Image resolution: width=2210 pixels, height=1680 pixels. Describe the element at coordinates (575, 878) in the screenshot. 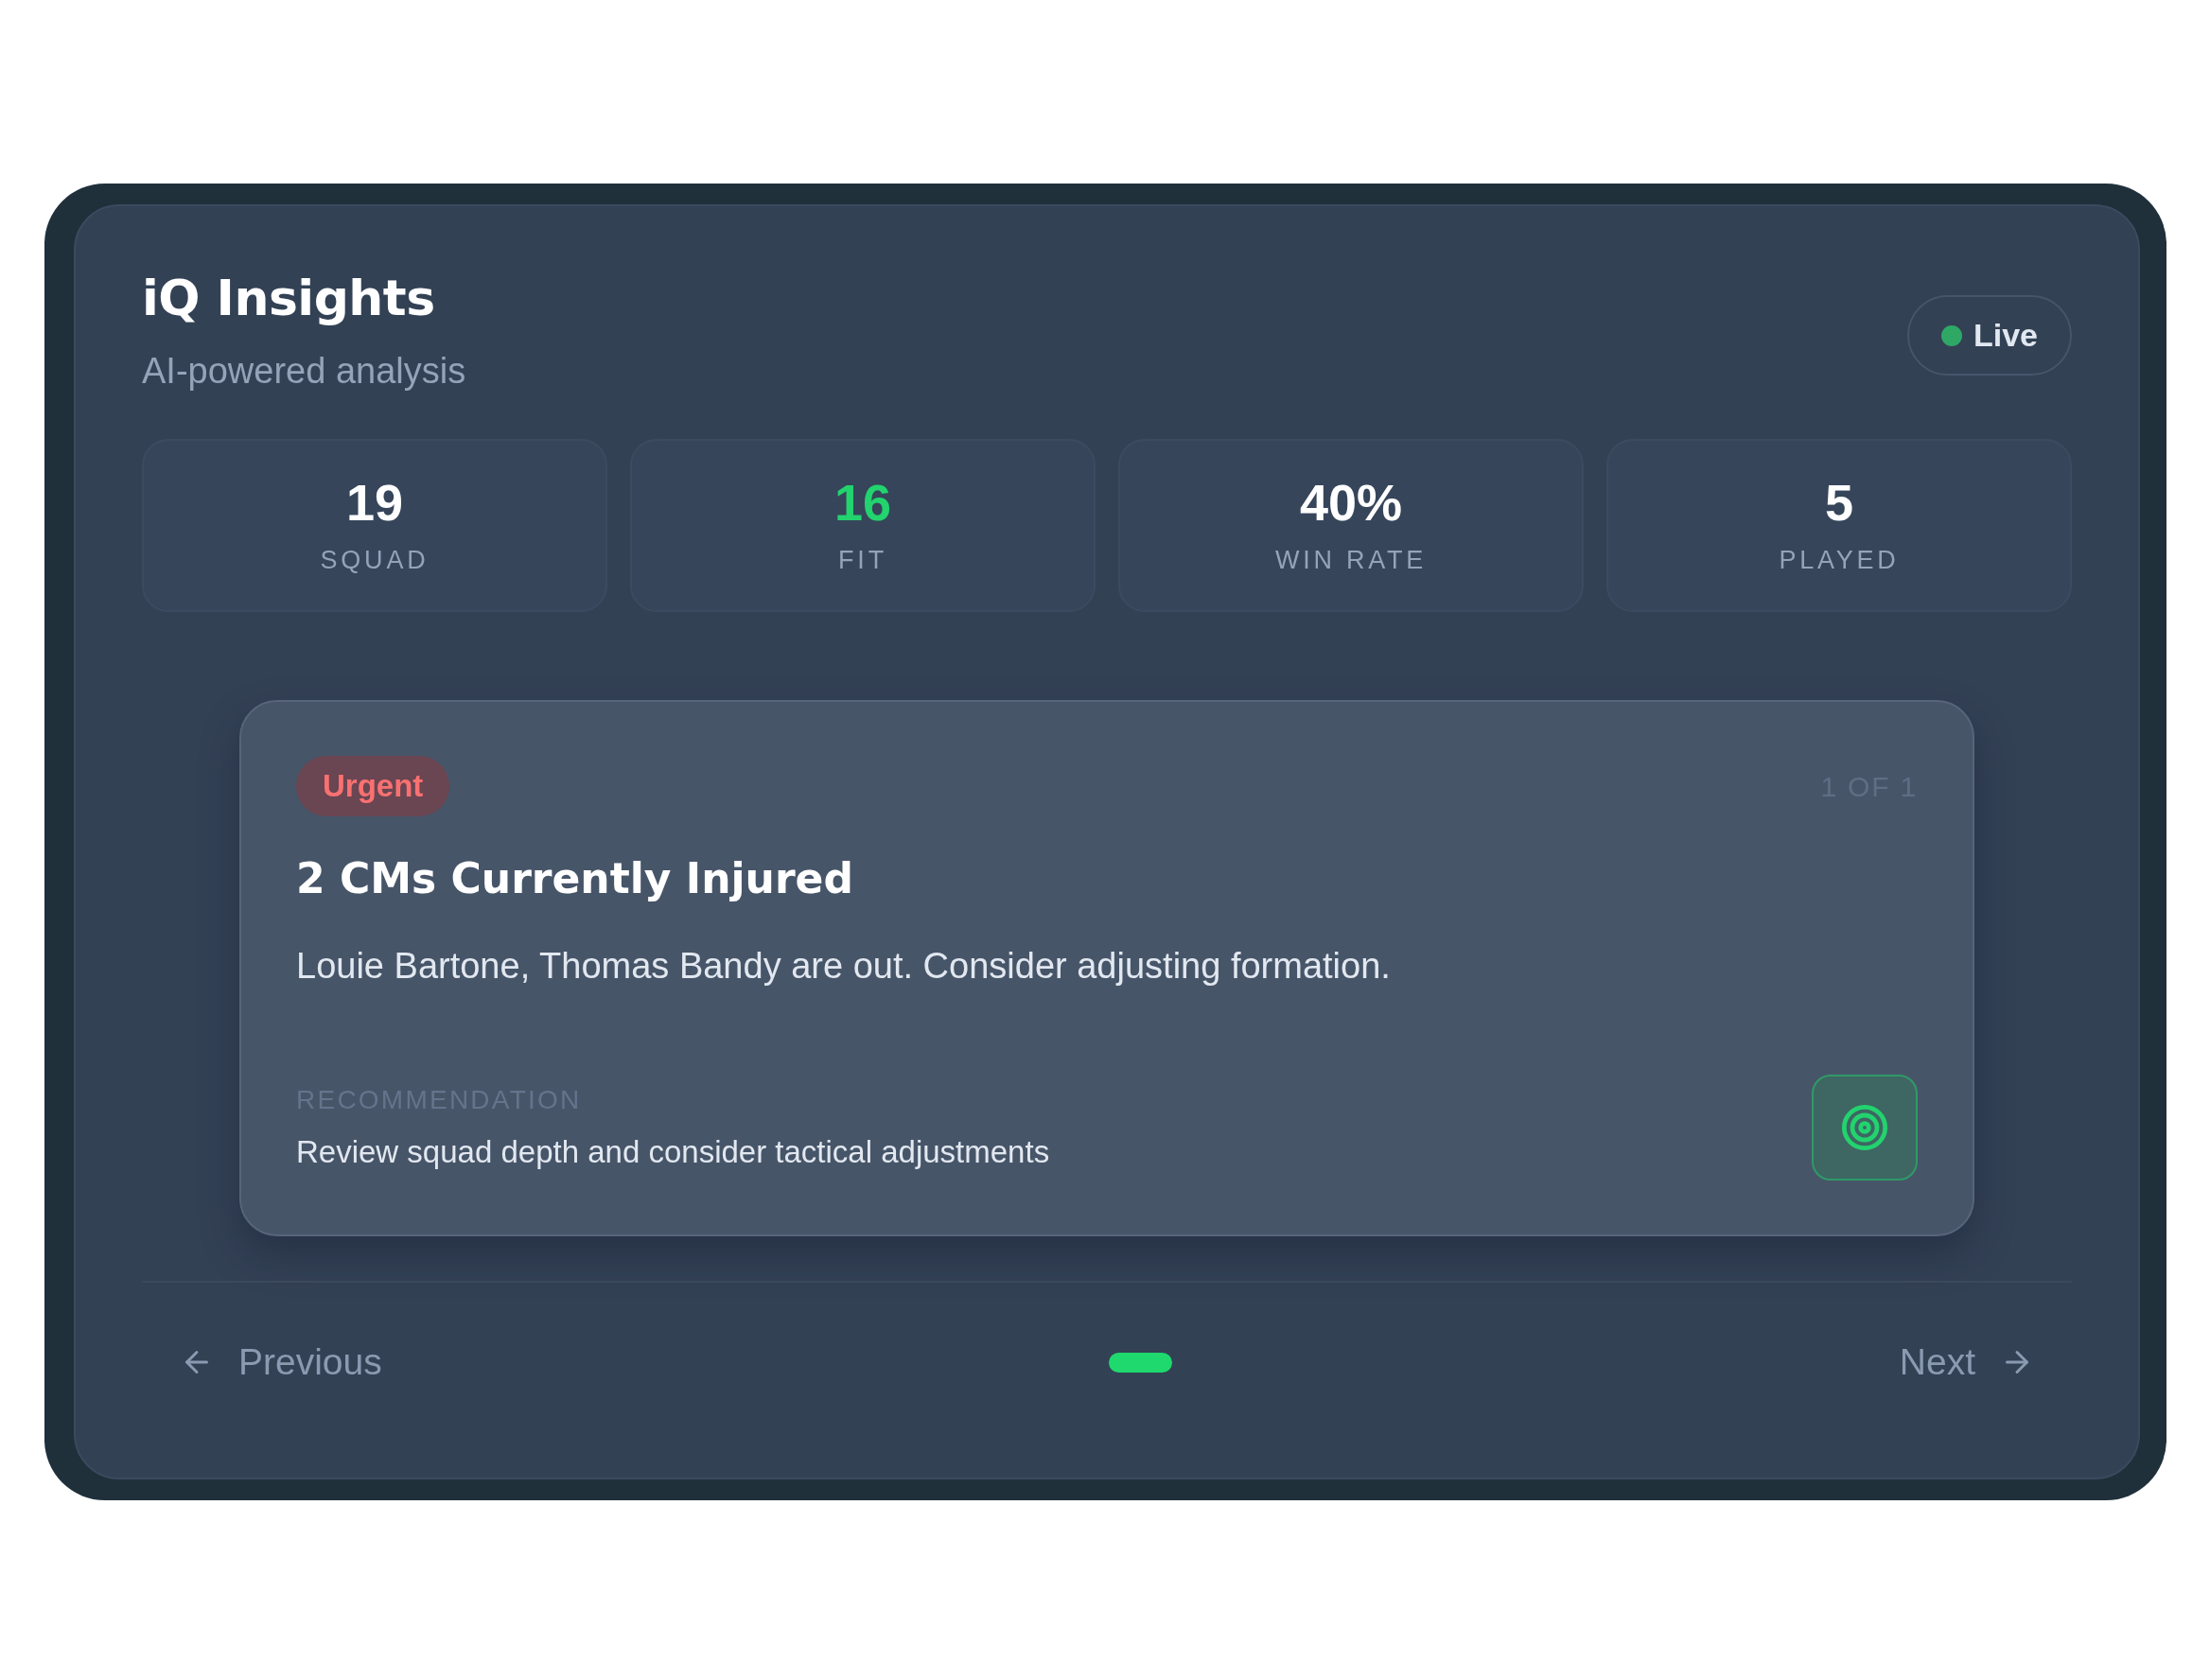

I see `insight-title: 2 CMs Currently Injured` at that location.